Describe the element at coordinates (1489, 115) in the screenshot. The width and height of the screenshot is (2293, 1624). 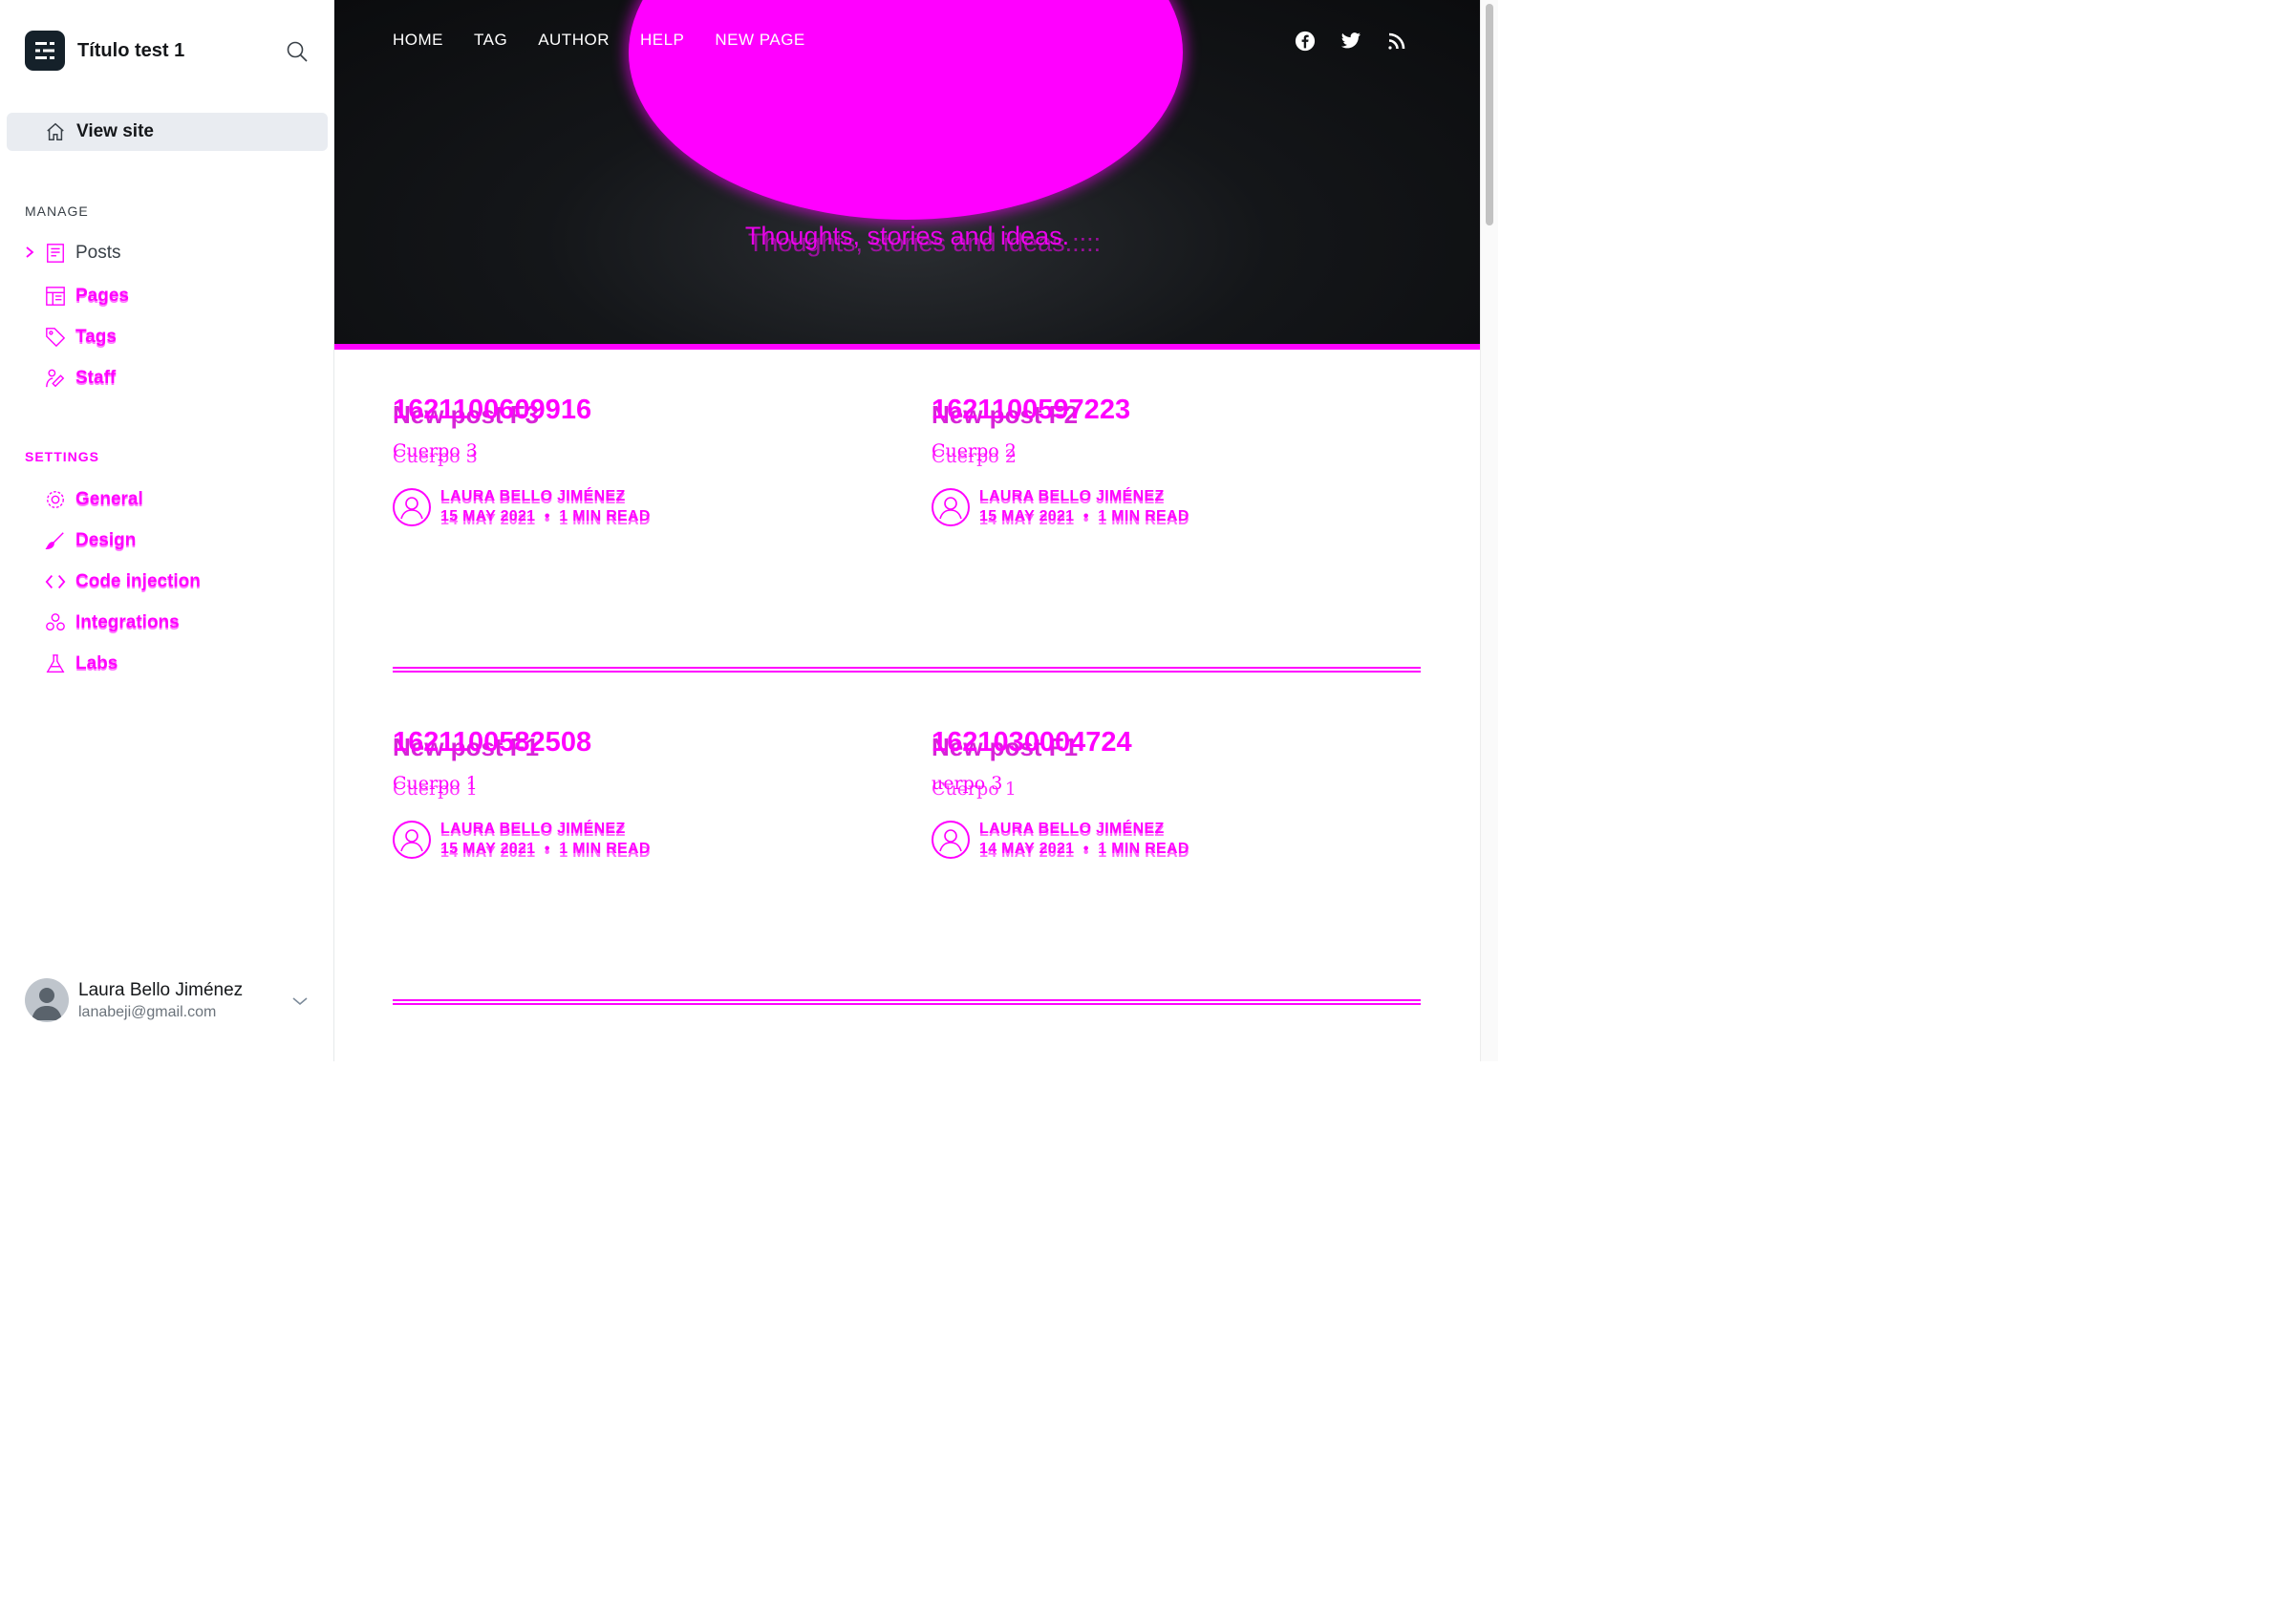
I see `scrollbar-thumb` at that location.